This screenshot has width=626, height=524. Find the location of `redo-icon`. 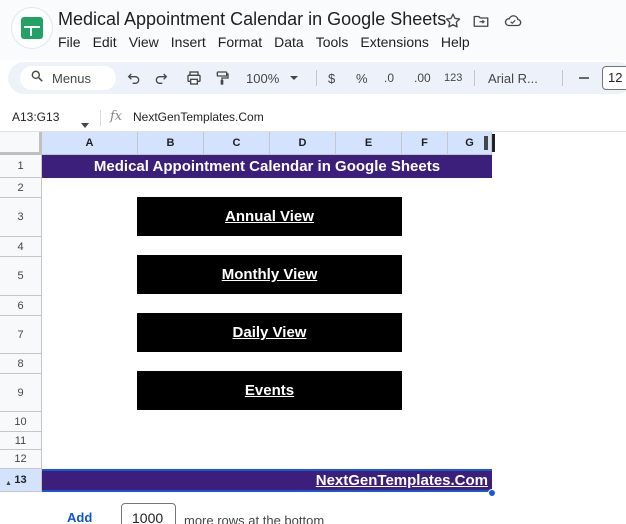

redo-icon is located at coordinates (161, 78).